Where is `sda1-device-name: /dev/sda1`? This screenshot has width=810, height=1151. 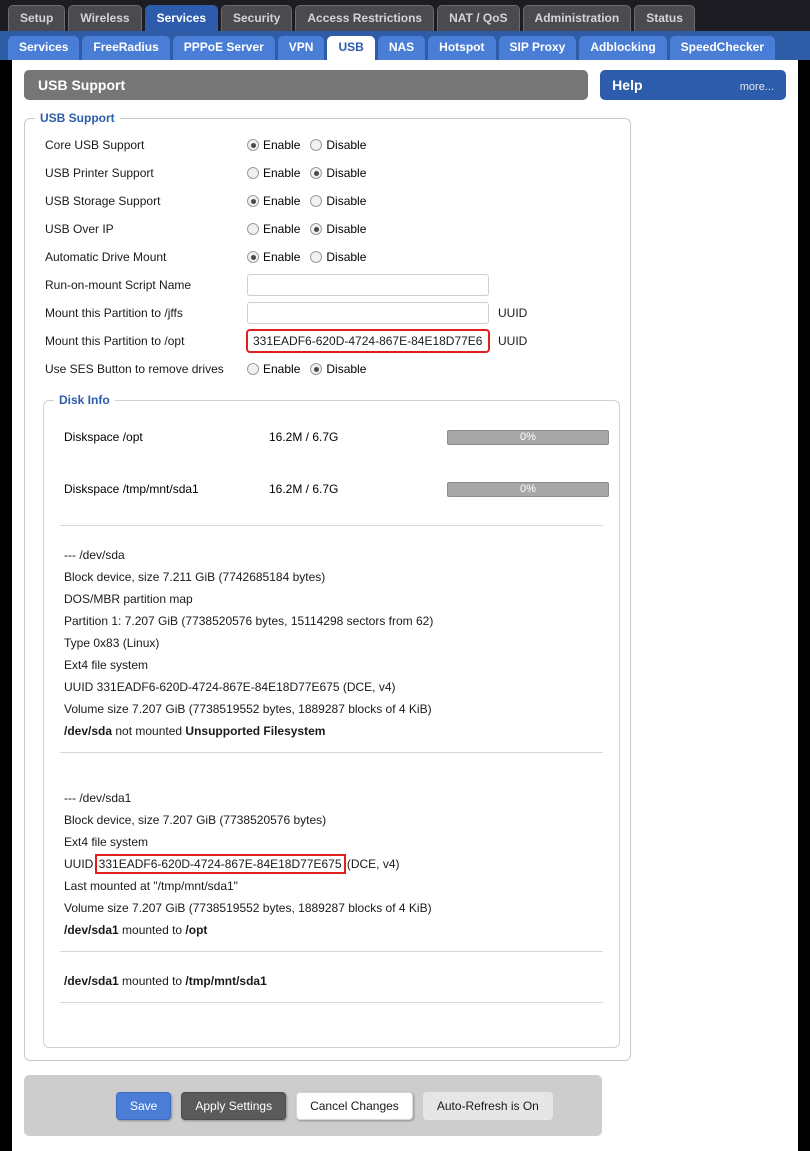 sda1-device-name: /dev/sda1 is located at coordinates (91, 930).